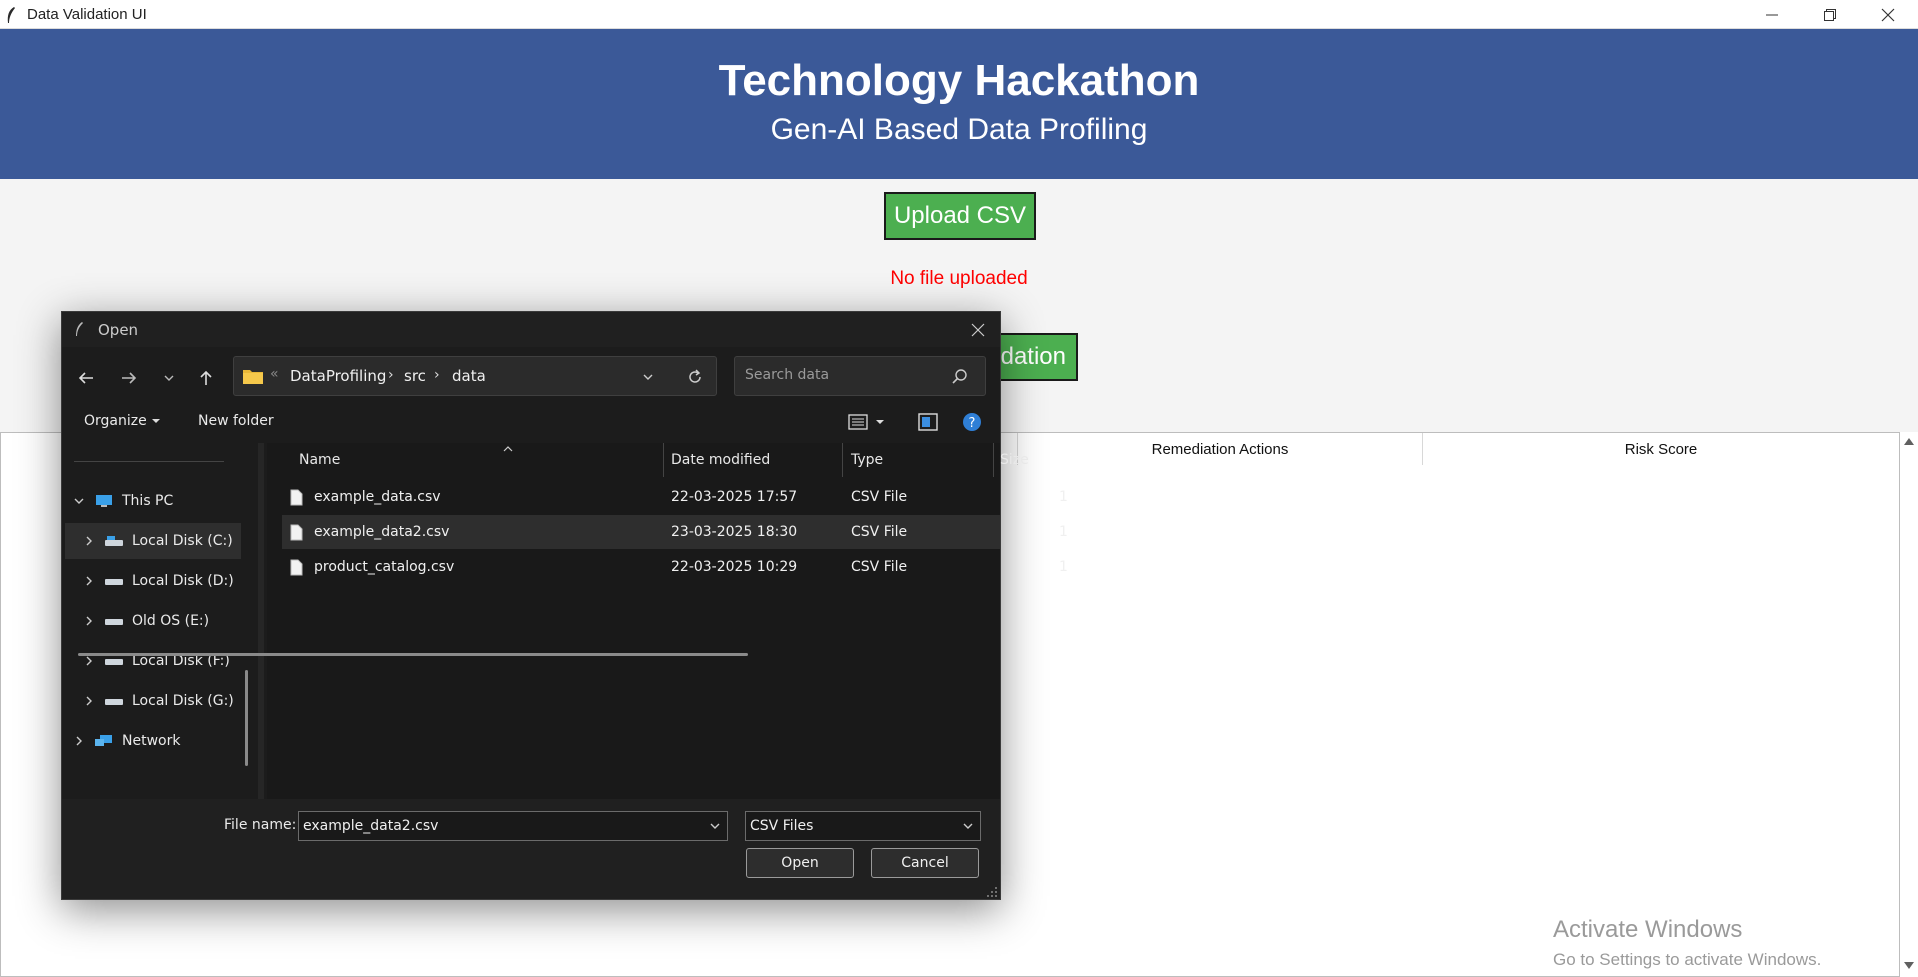  What do you see at coordinates (925, 863) in the screenshot?
I see `cancel-button: Cancel` at bounding box center [925, 863].